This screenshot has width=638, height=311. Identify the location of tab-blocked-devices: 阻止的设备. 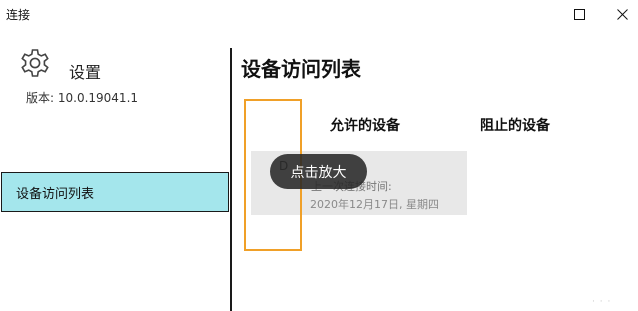
(515, 125).